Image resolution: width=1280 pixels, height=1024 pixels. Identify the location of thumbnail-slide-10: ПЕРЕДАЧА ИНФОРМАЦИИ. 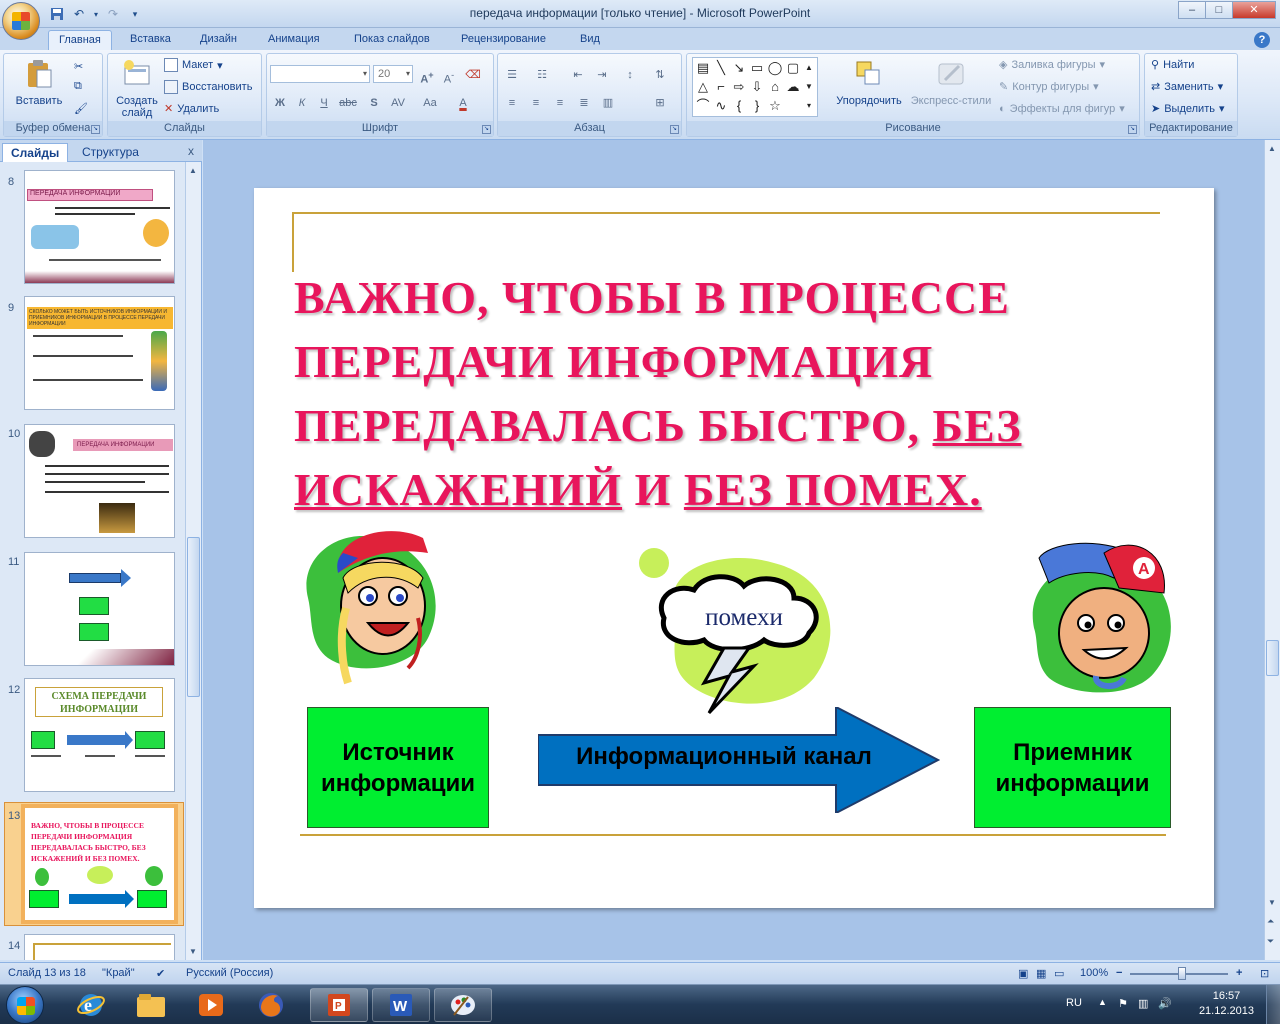
(99, 481).